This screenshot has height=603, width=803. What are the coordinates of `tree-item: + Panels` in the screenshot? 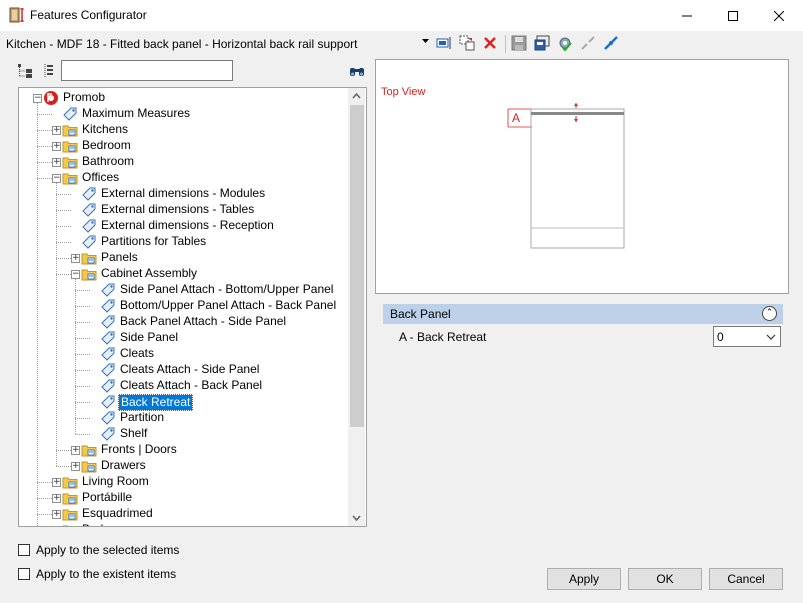 It's located at (184, 258).